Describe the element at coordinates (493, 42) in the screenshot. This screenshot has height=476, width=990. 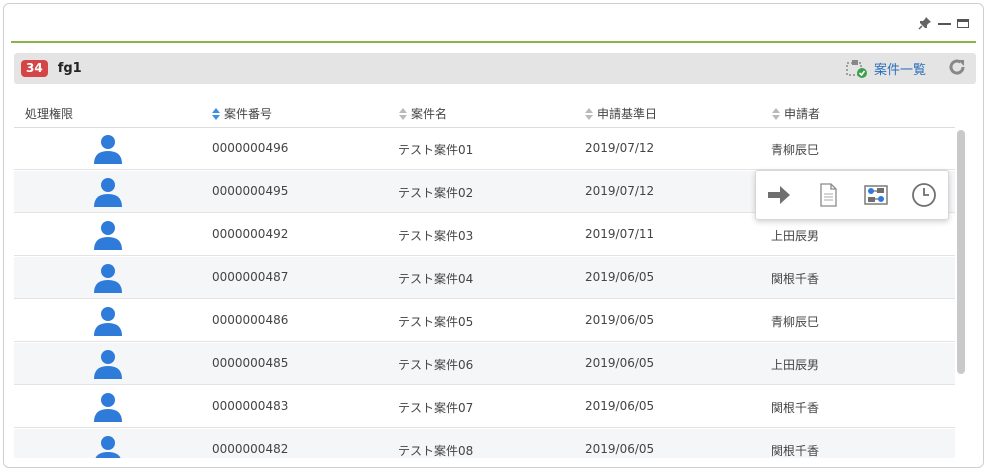
I see `header-divider` at that location.